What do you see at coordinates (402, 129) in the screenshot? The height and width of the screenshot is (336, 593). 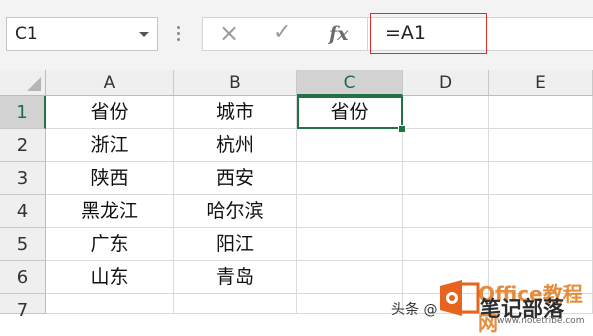 I see `fill-handle` at bounding box center [402, 129].